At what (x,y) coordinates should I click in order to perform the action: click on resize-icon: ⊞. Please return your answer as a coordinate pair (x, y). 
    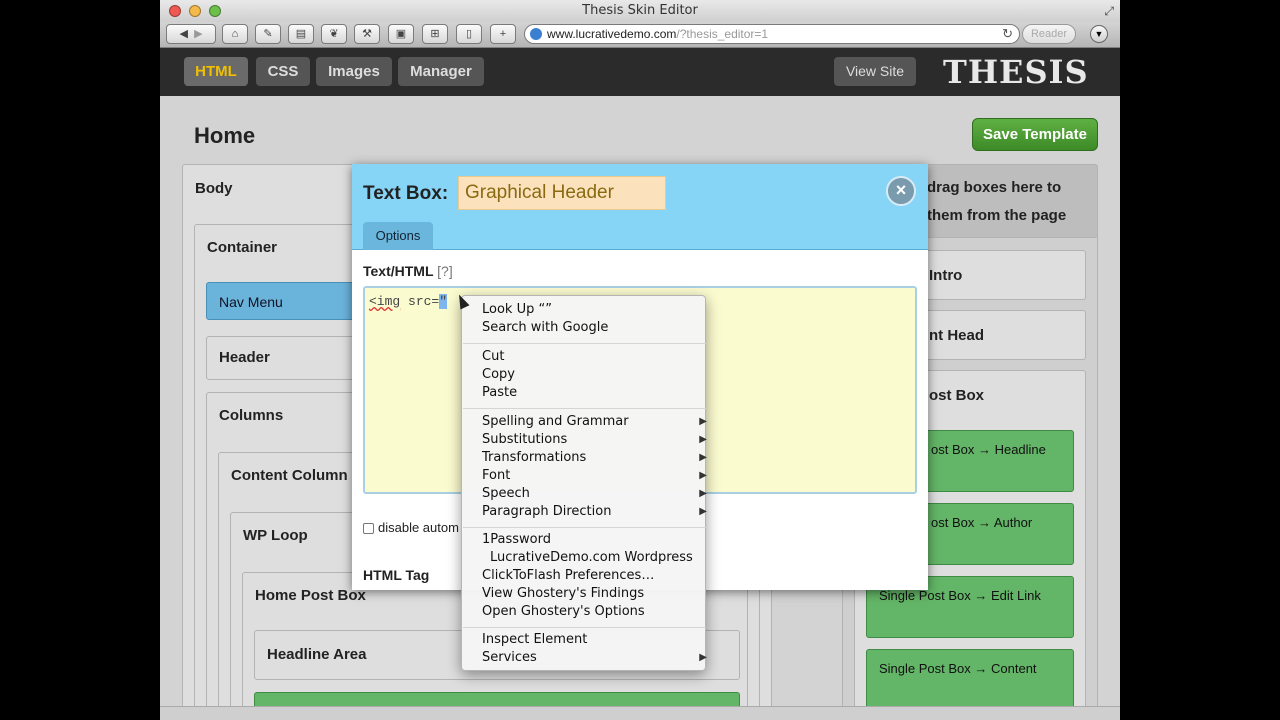
    Looking at the image, I should click on (435, 34).